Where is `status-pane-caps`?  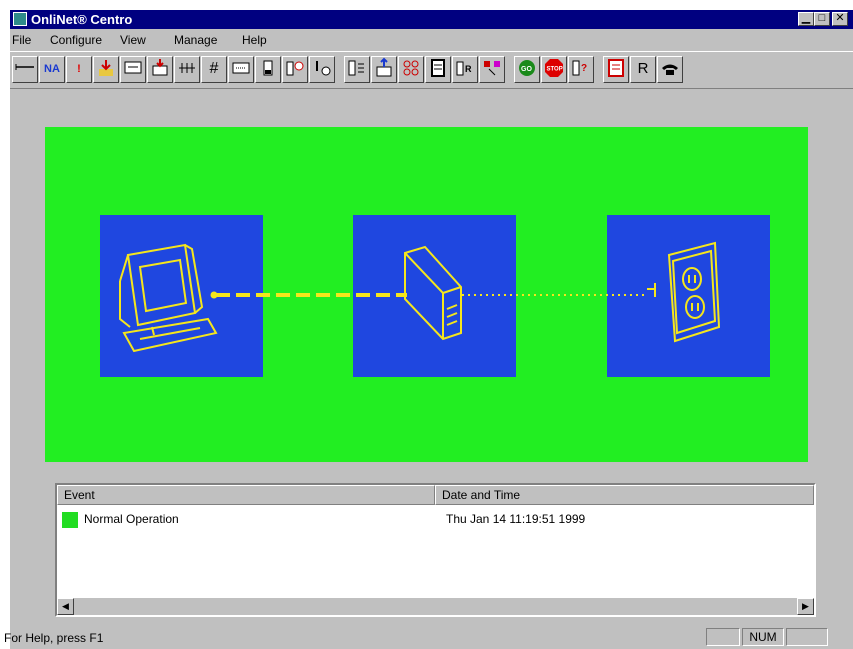
status-pane-caps is located at coordinates (723, 637).